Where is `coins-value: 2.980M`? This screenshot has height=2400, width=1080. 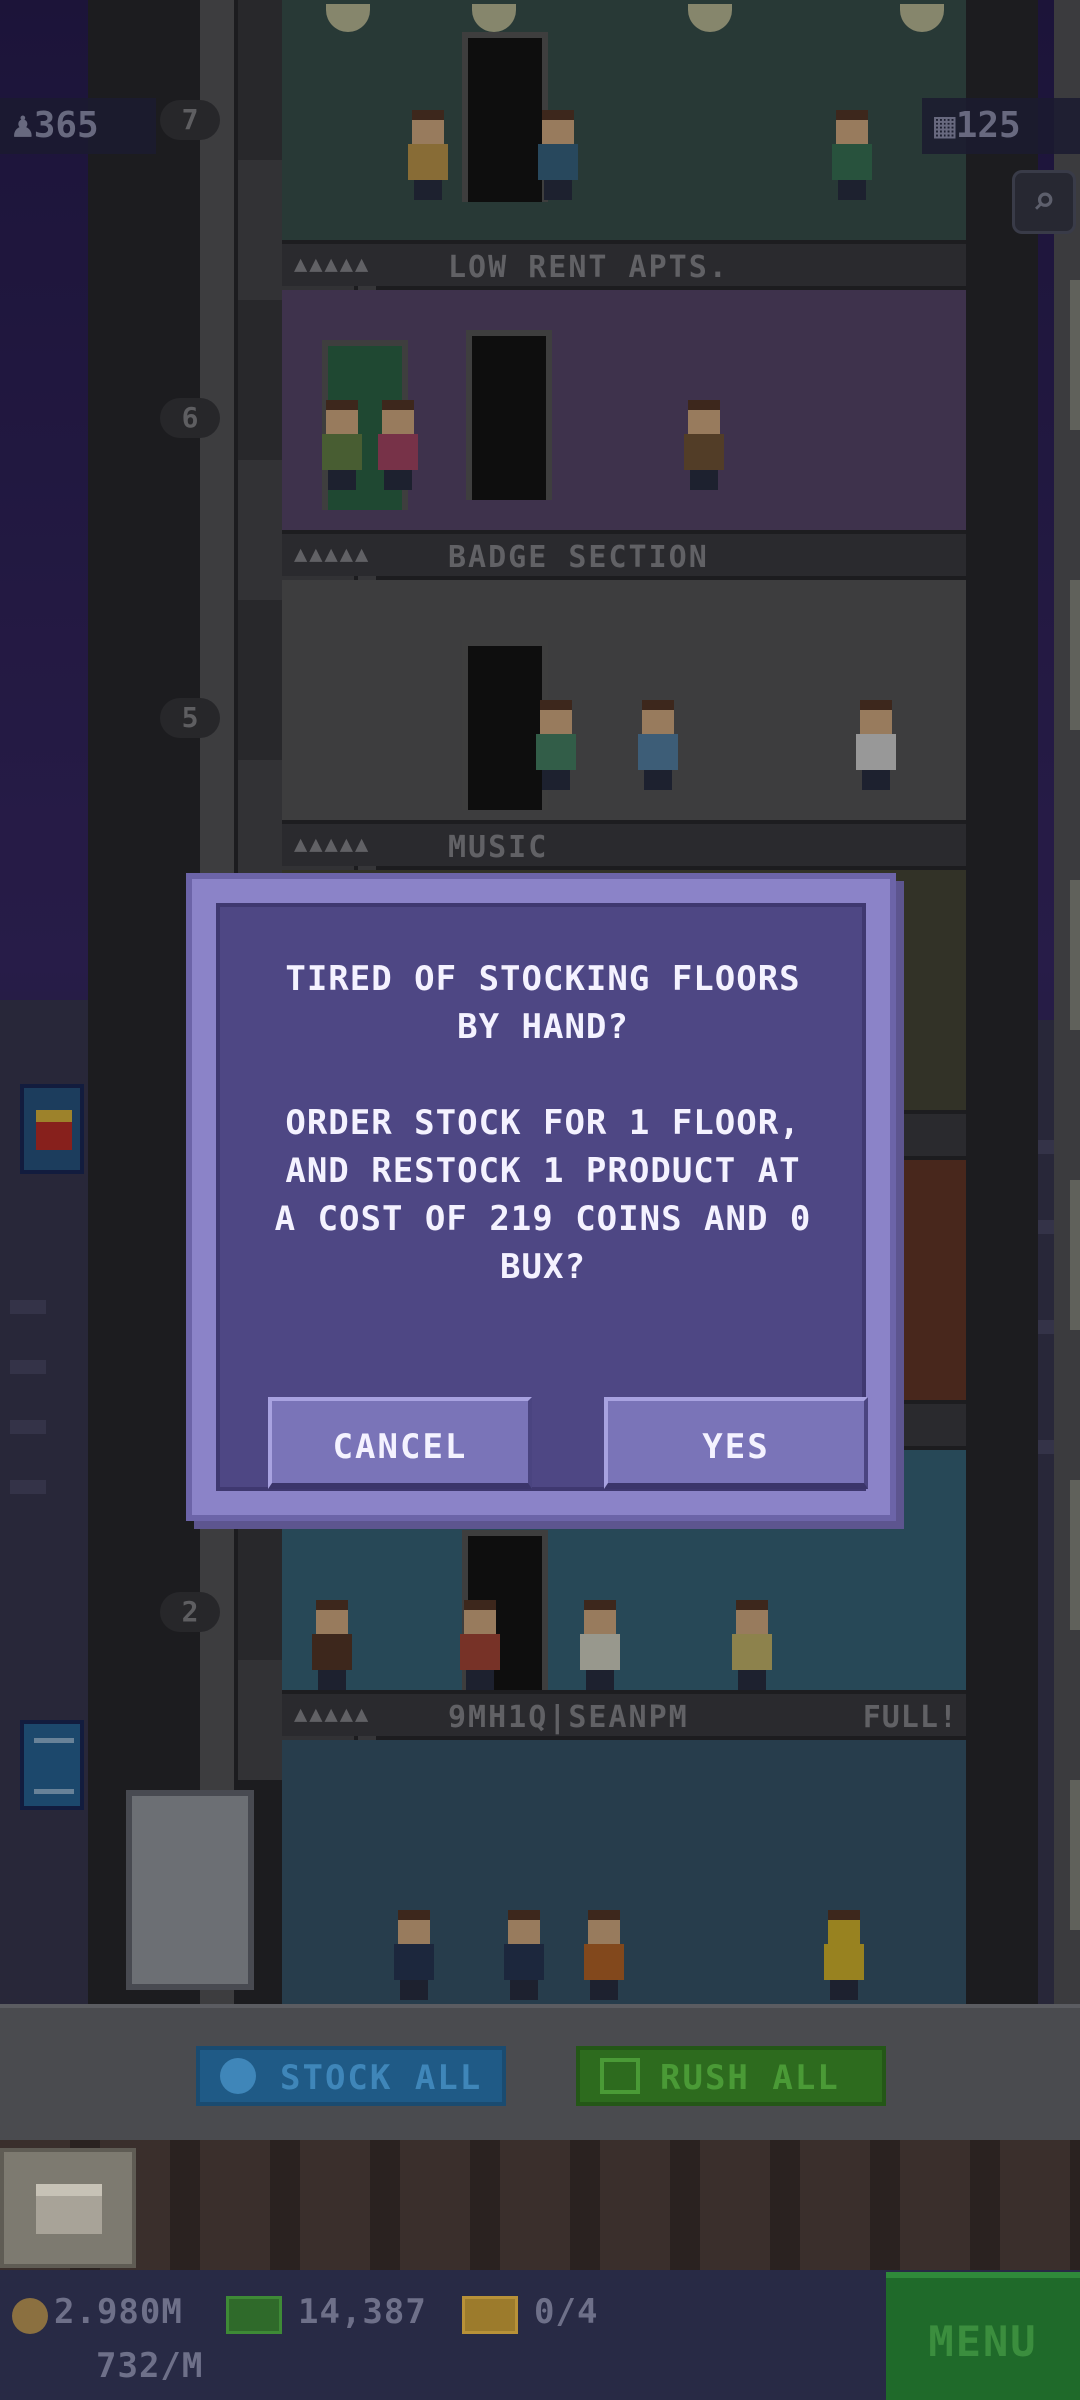
coins-value: 2.980M is located at coordinates (118, 2312).